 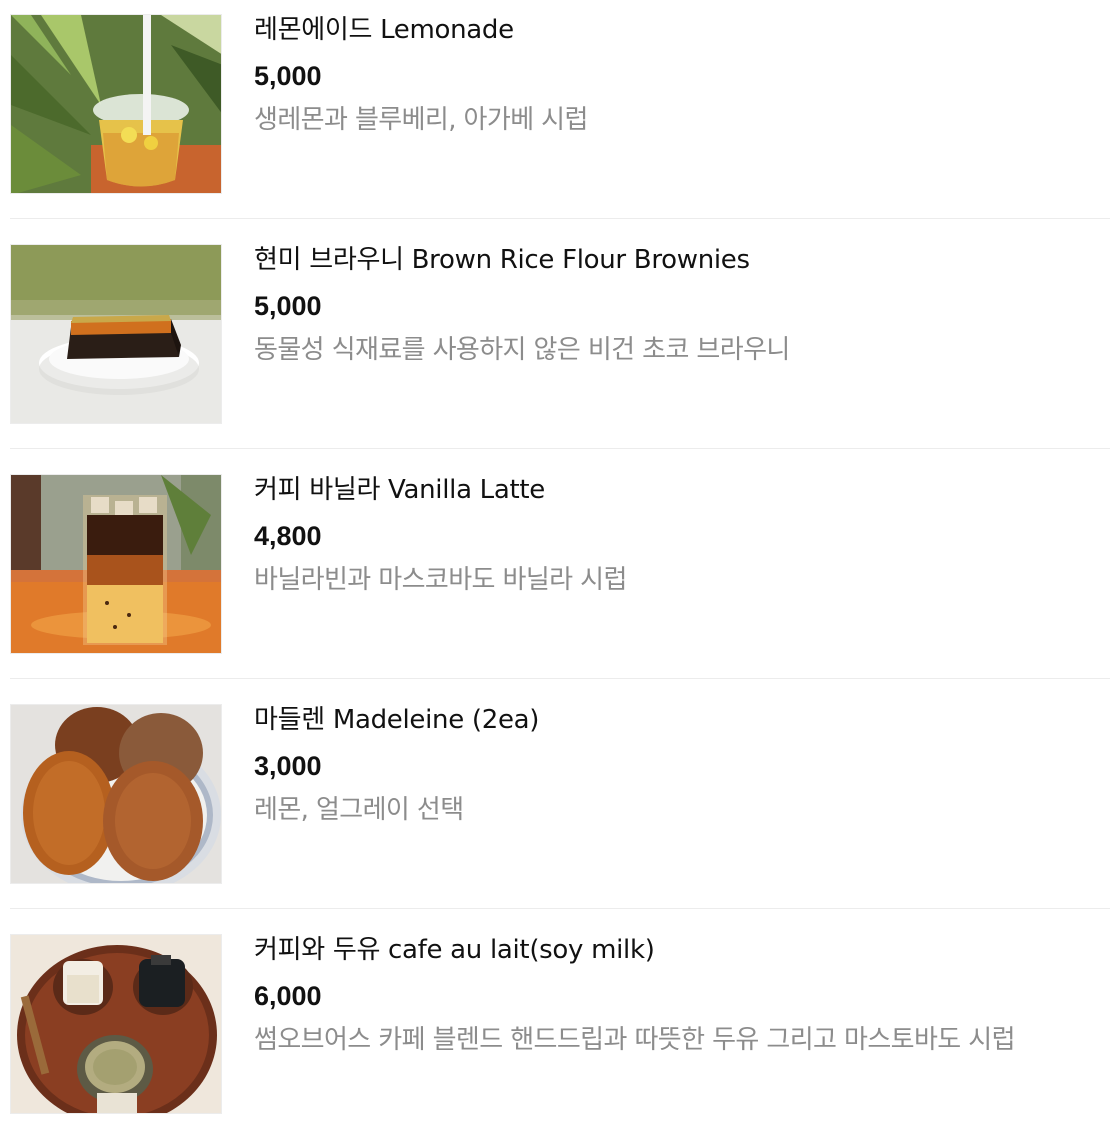 I want to click on menu-item-description: 바닐라빈과 마스코바도 바닐라 시럽, so click(x=440, y=580).